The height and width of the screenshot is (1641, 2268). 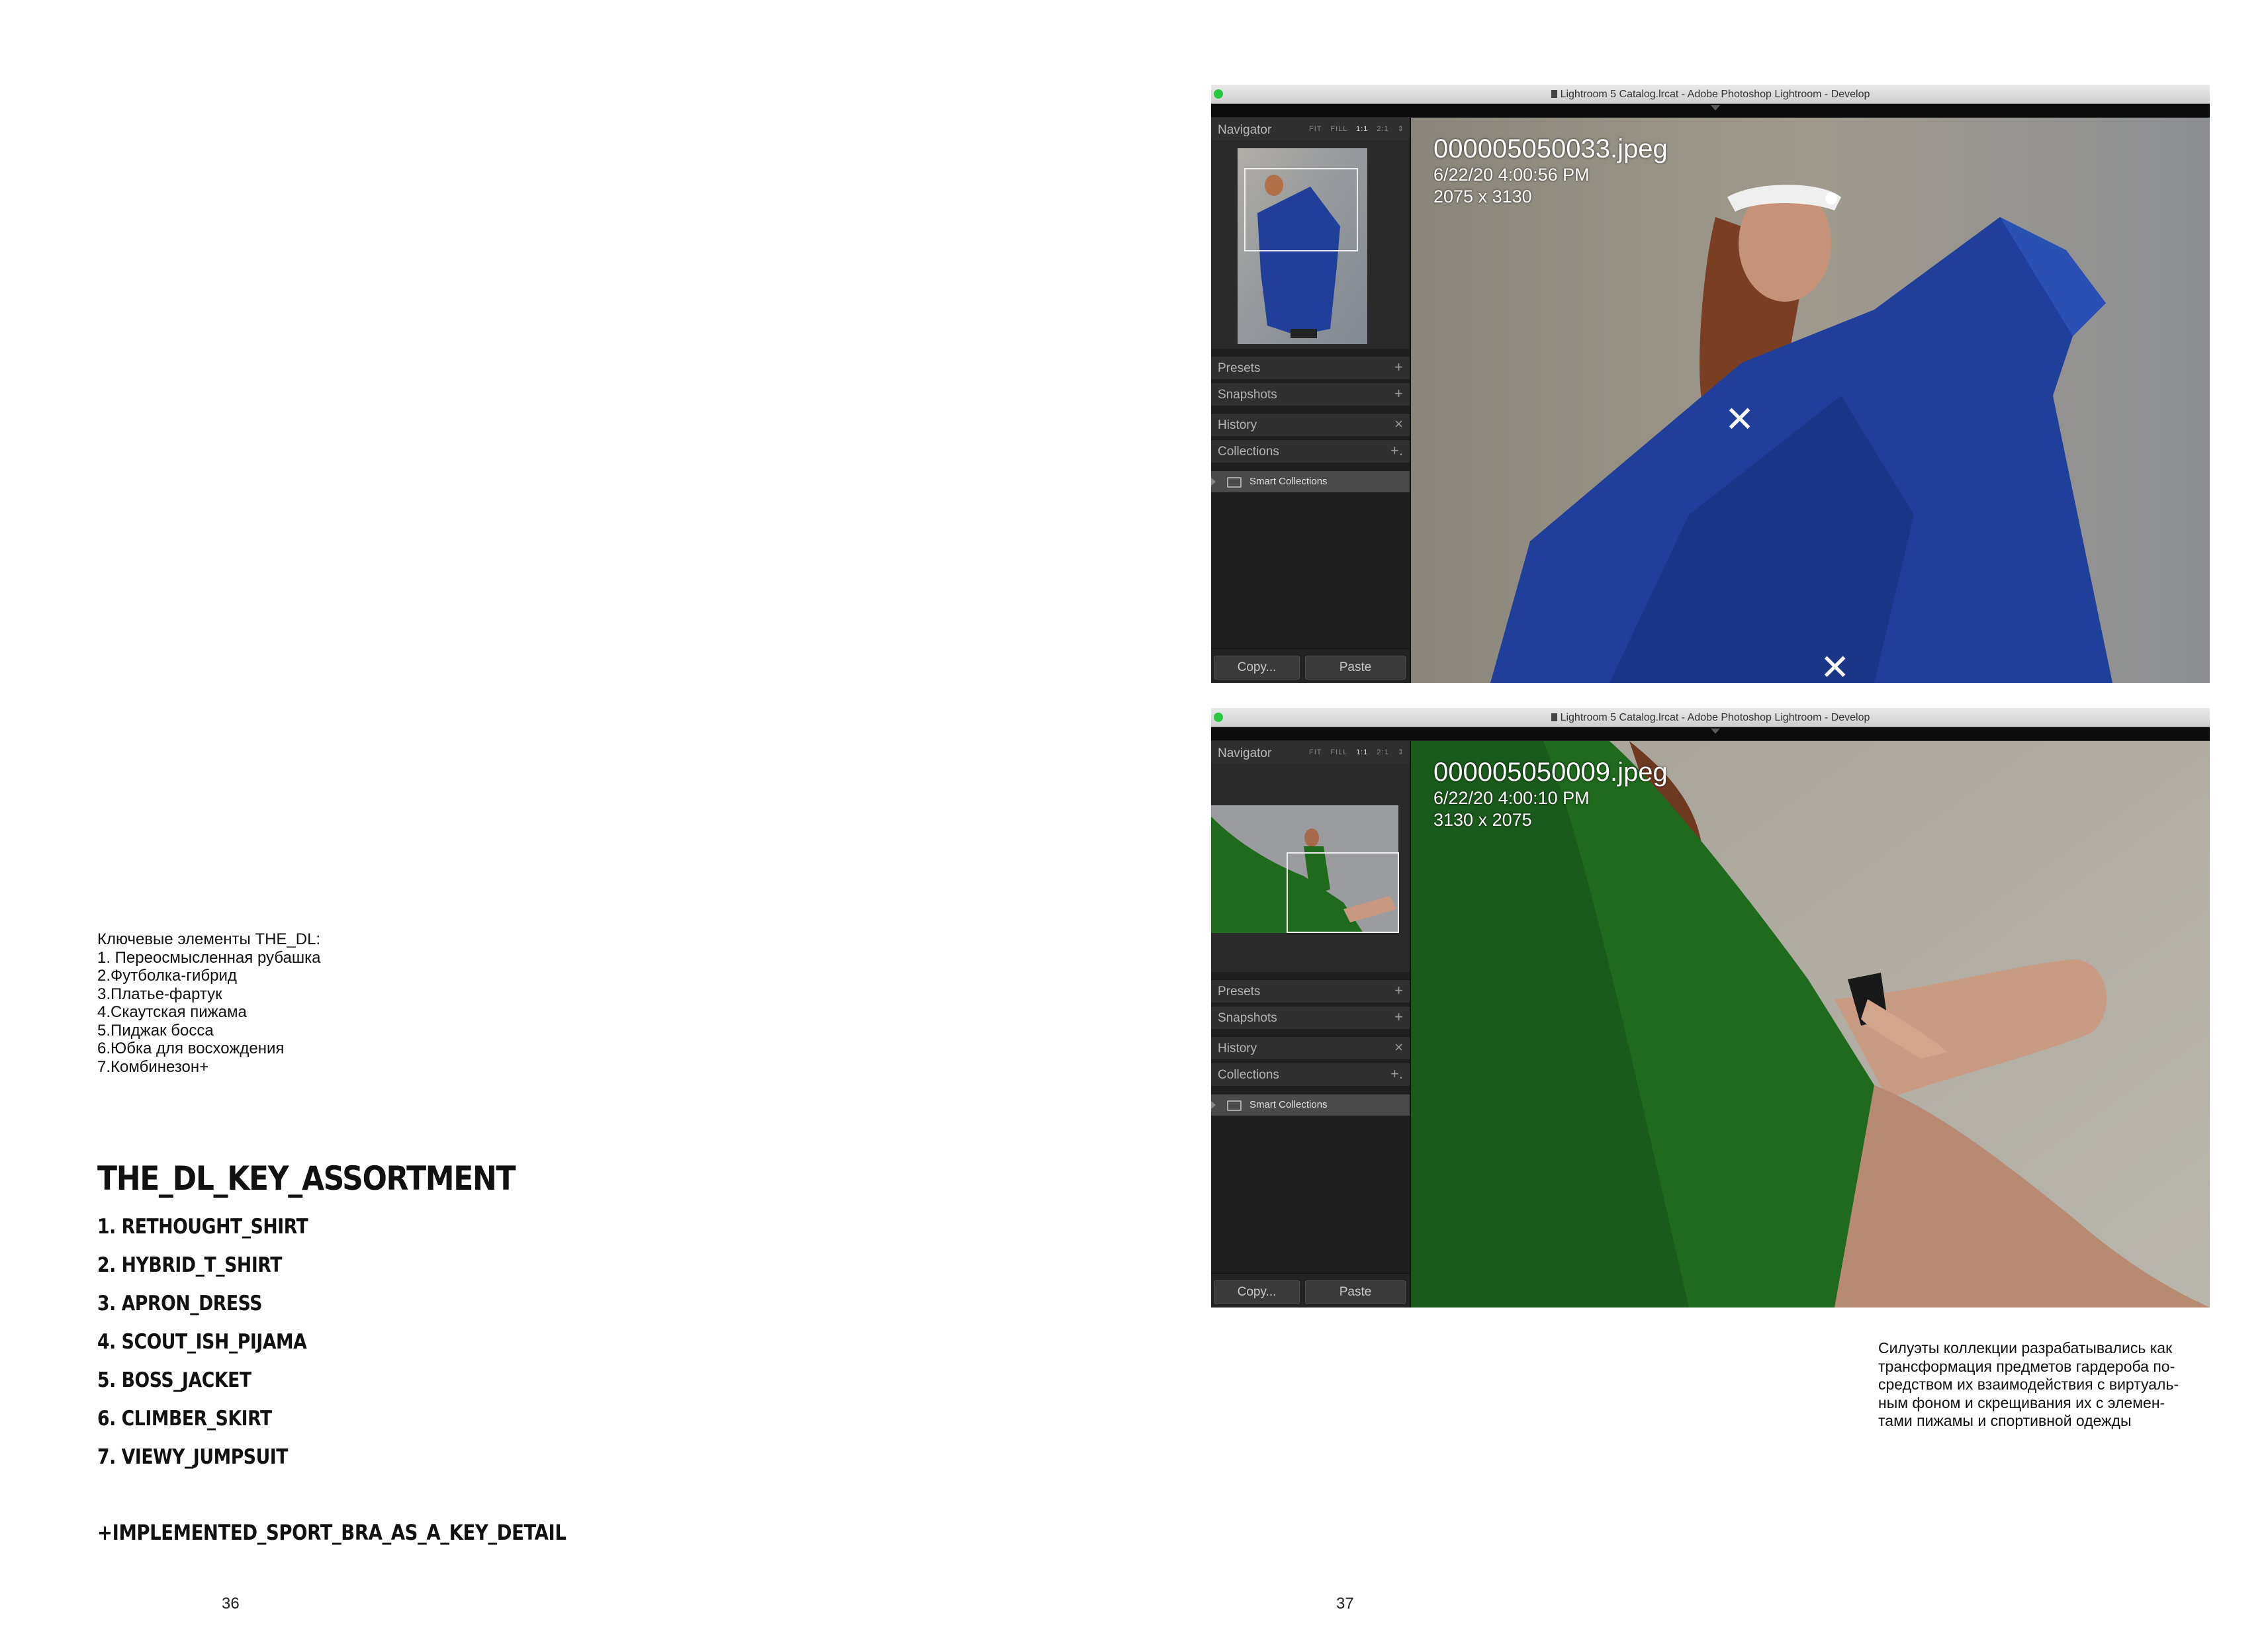 I want to click on image-dimensions: 2075 x 3130, so click(x=1482, y=196).